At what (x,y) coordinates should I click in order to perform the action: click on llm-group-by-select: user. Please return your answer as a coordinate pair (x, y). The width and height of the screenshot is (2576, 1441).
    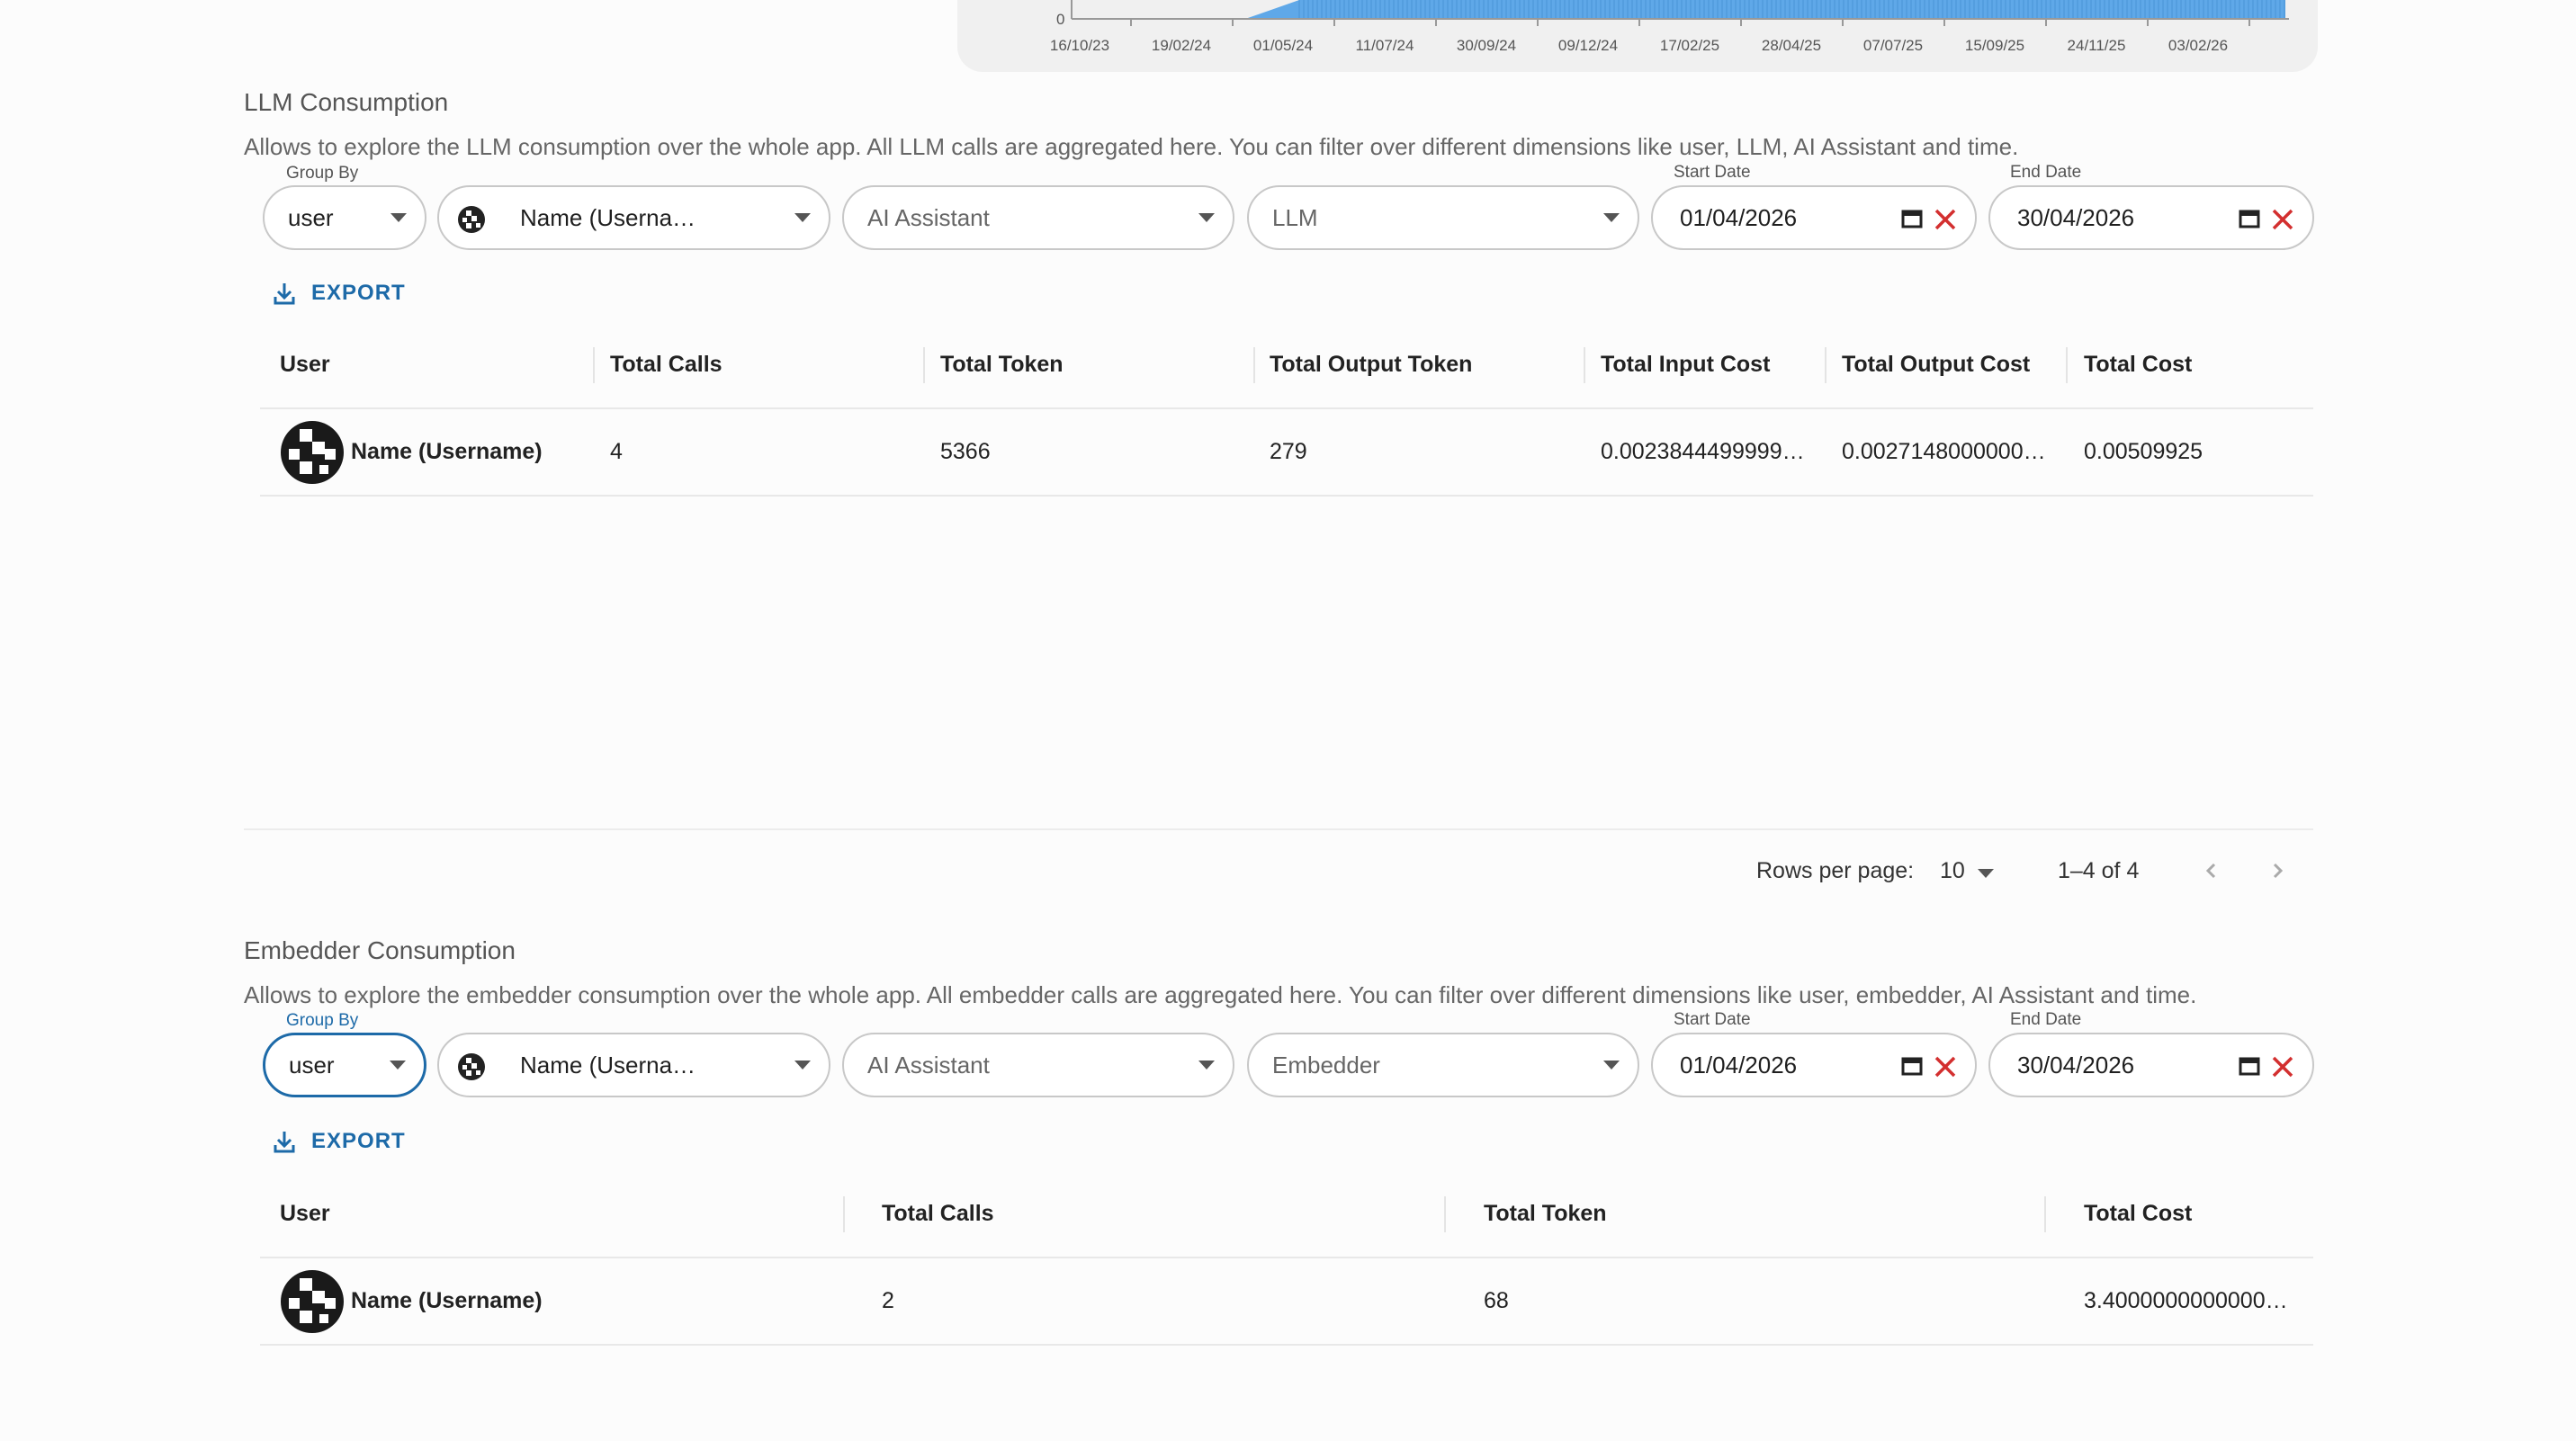
    Looking at the image, I should click on (345, 217).